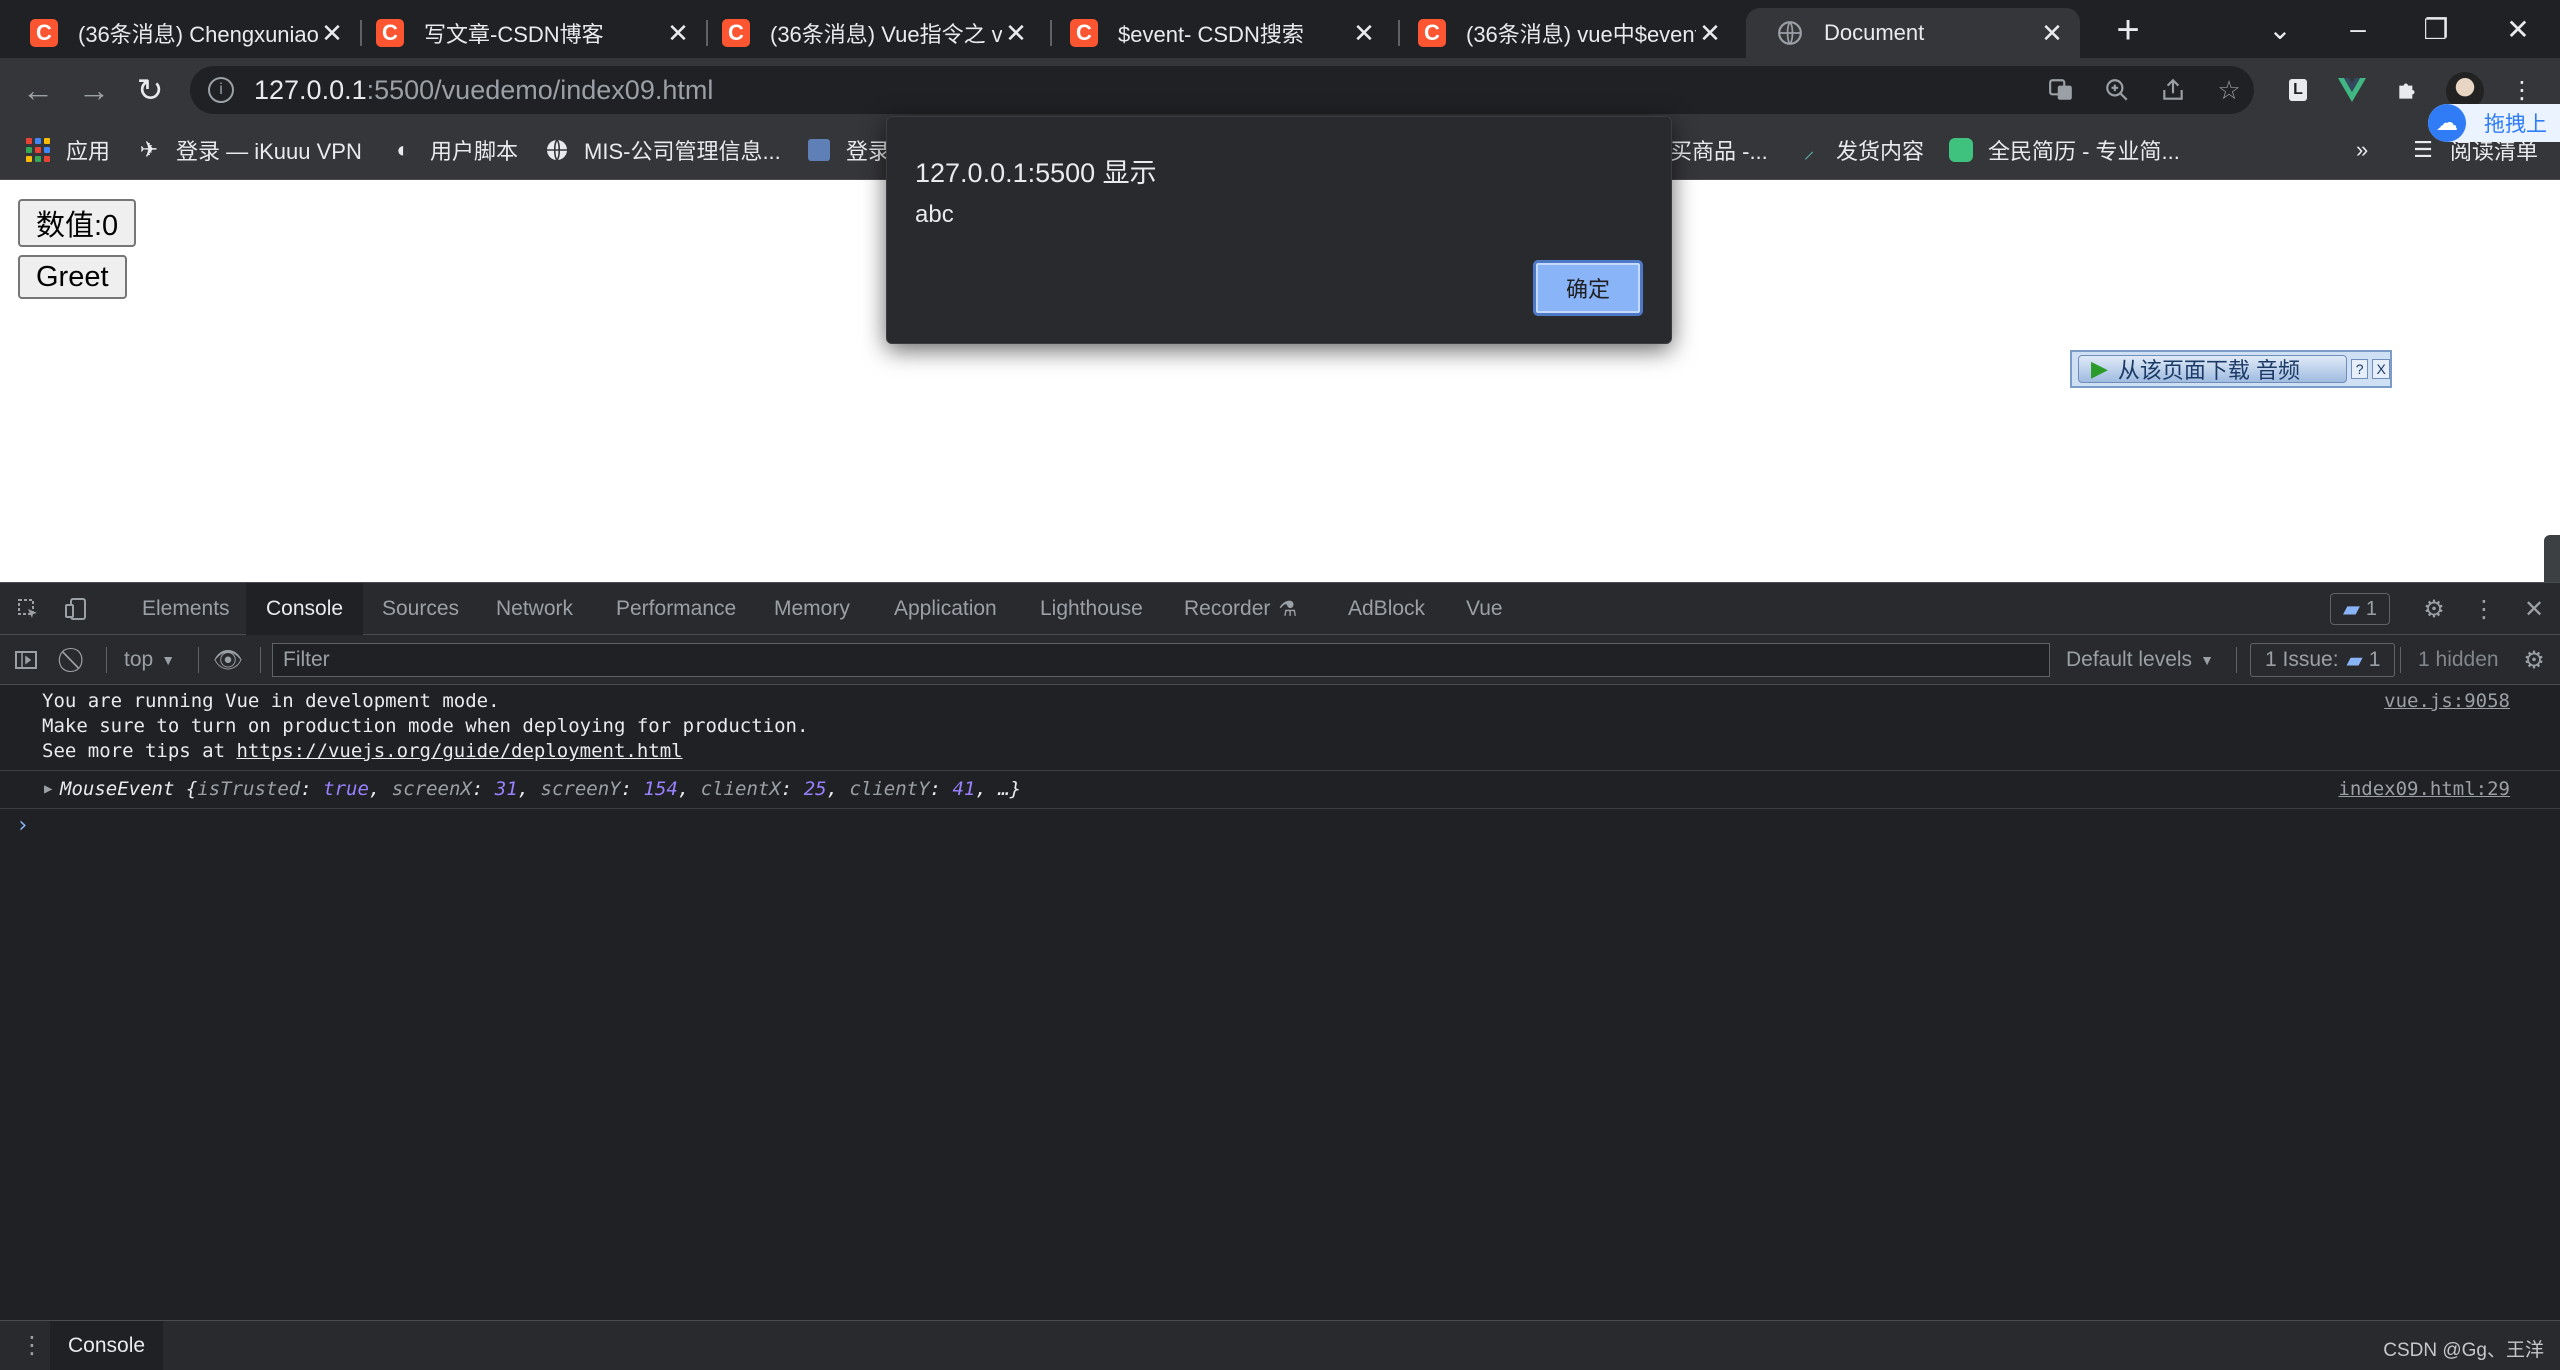 This screenshot has height=1370, width=2560. Describe the element at coordinates (221, 90) in the screenshot. I see `site-info-icon: i` at that location.